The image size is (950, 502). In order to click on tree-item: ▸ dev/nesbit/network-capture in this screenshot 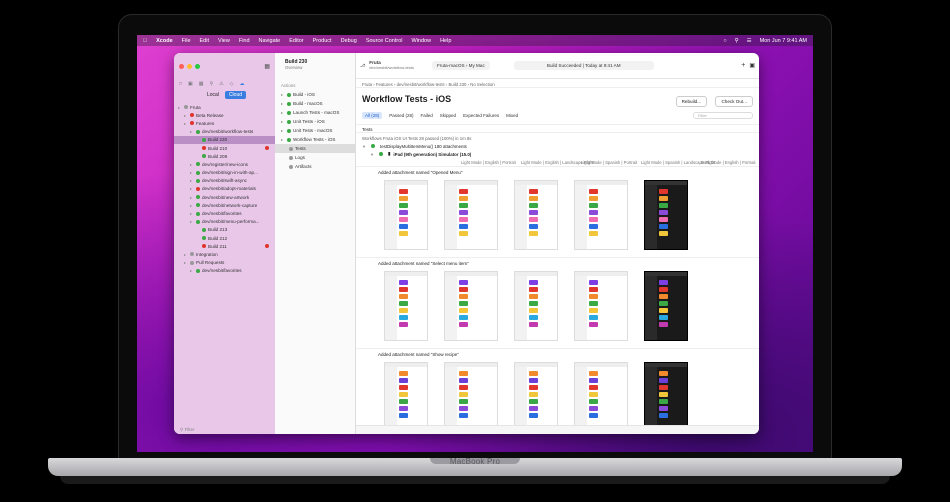, I will do `click(224, 205)`.